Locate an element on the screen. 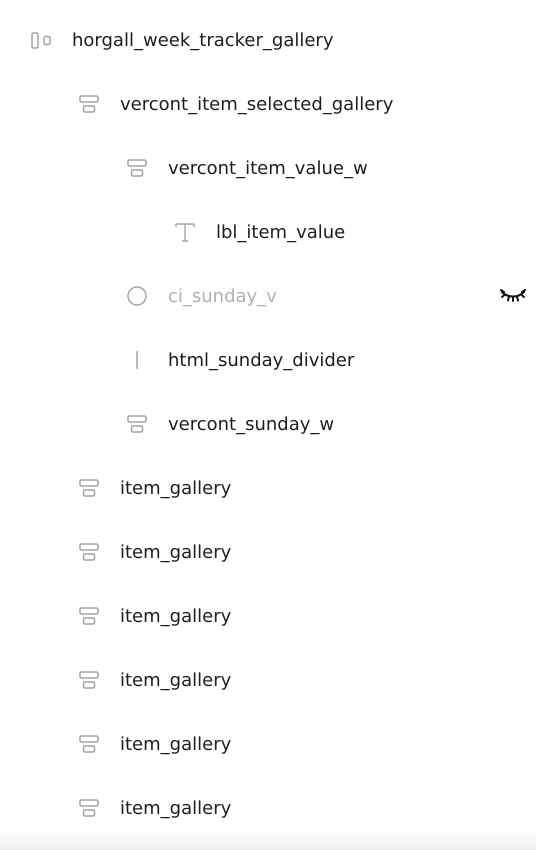 The height and width of the screenshot is (850, 536). horizontal-stack-icon is located at coordinates (41, 40).